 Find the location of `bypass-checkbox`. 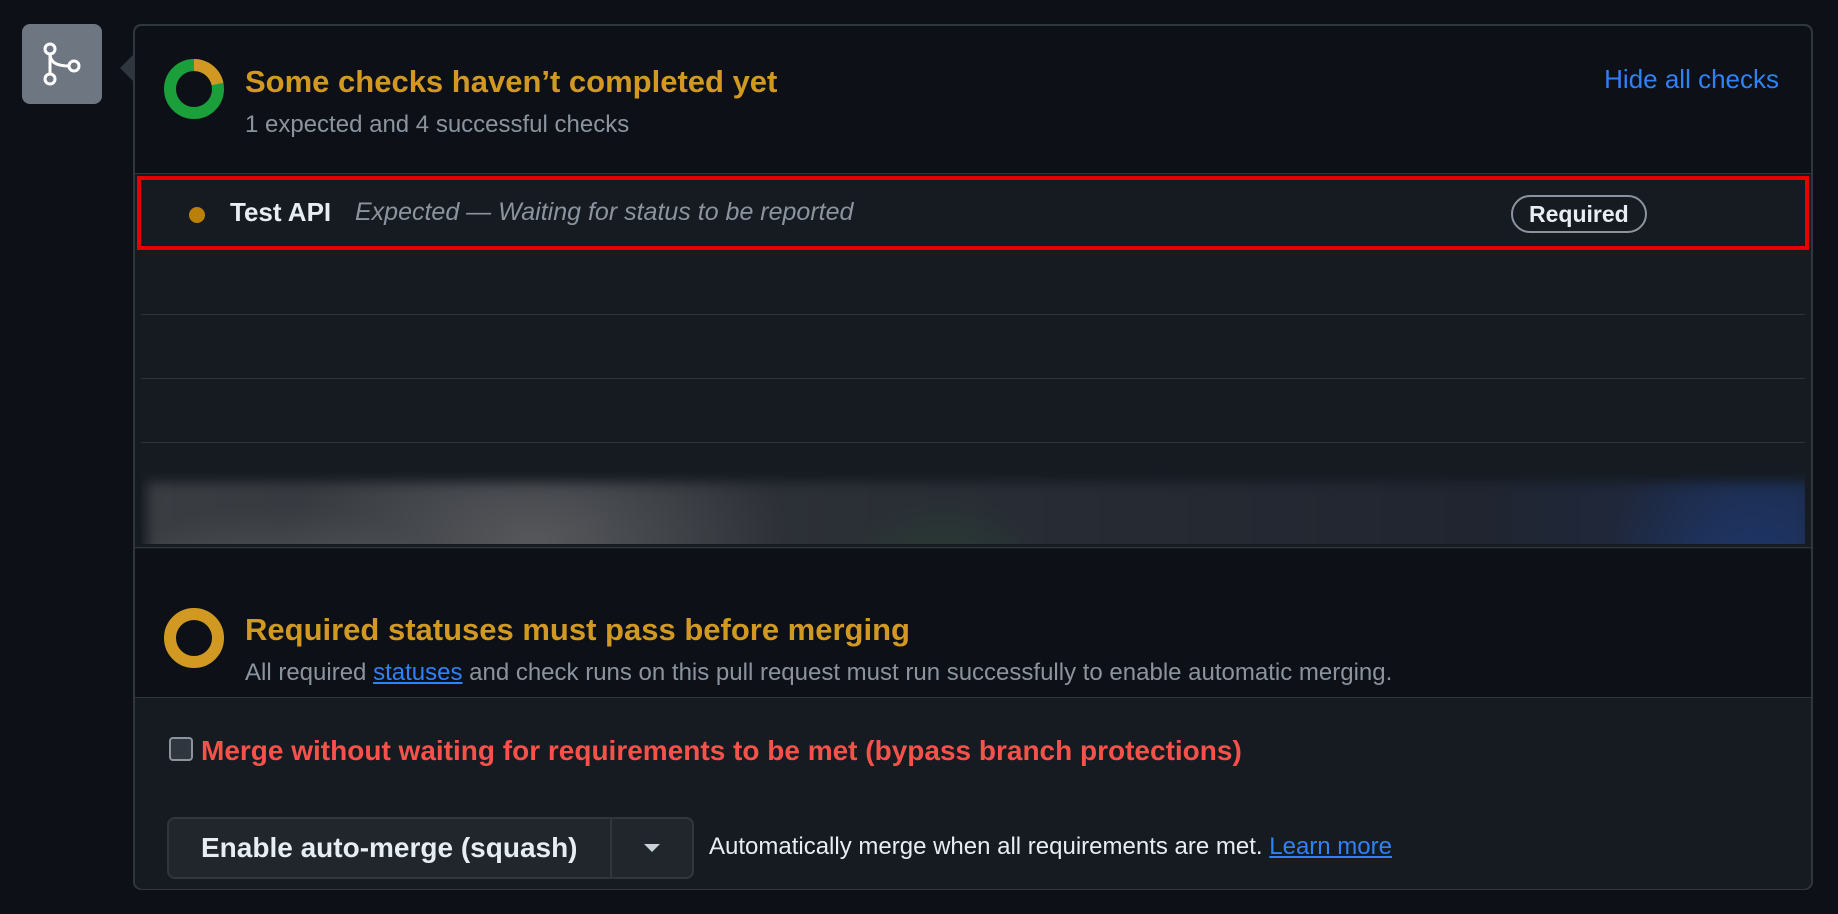

bypass-checkbox is located at coordinates (181, 749).